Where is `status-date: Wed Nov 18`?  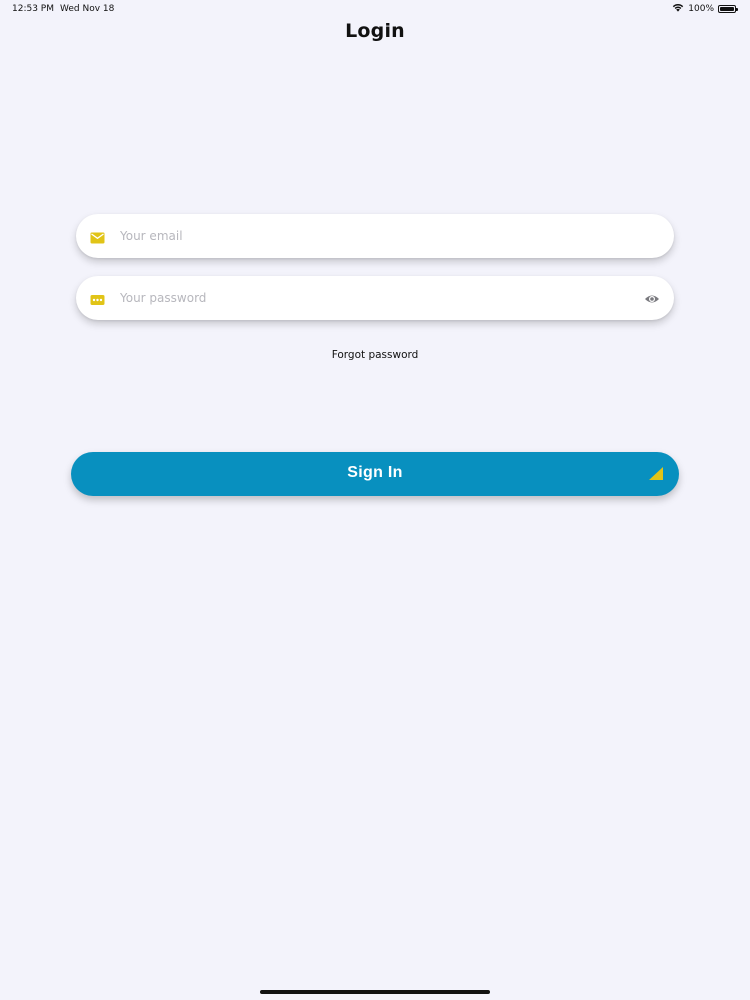 status-date: Wed Nov 18 is located at coordinates (87, 9).